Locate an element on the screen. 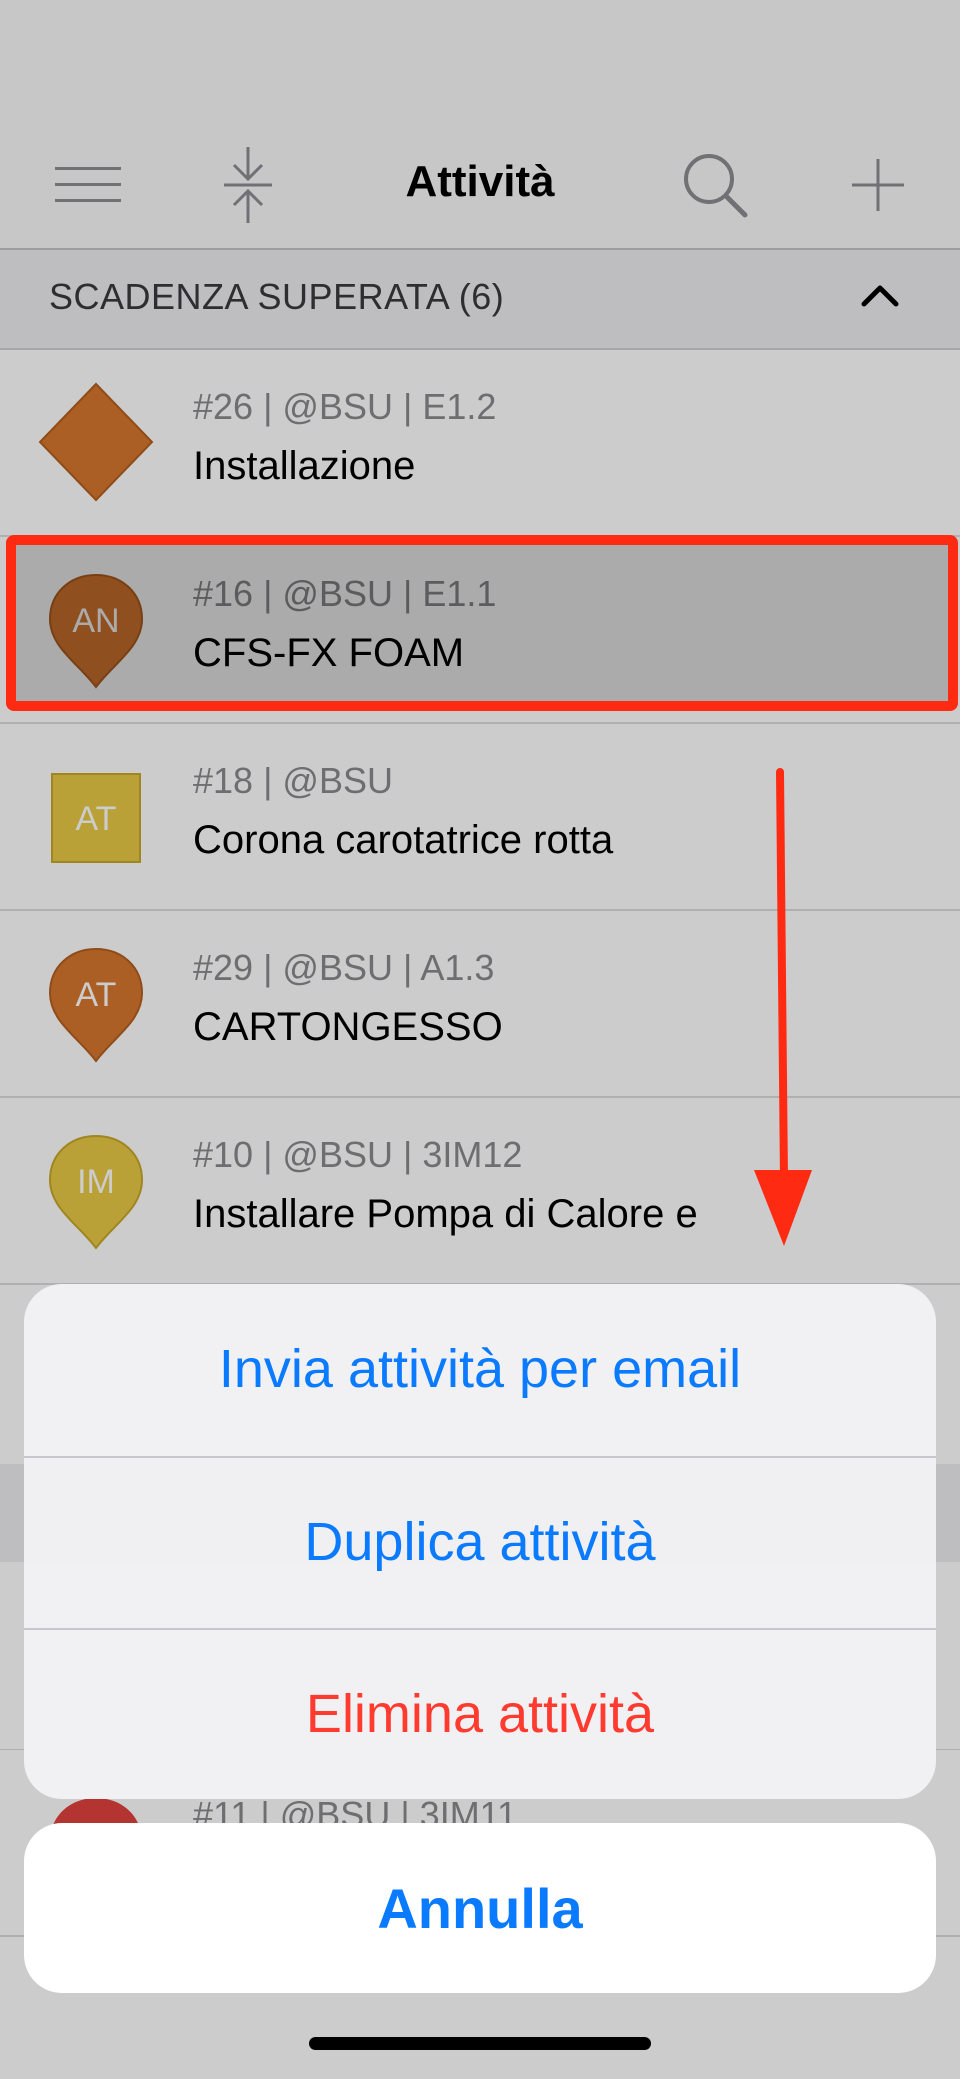 The width and height of the screenshot is (969, 2079). arrow-down-icon is located at coordinates (783, 1007).